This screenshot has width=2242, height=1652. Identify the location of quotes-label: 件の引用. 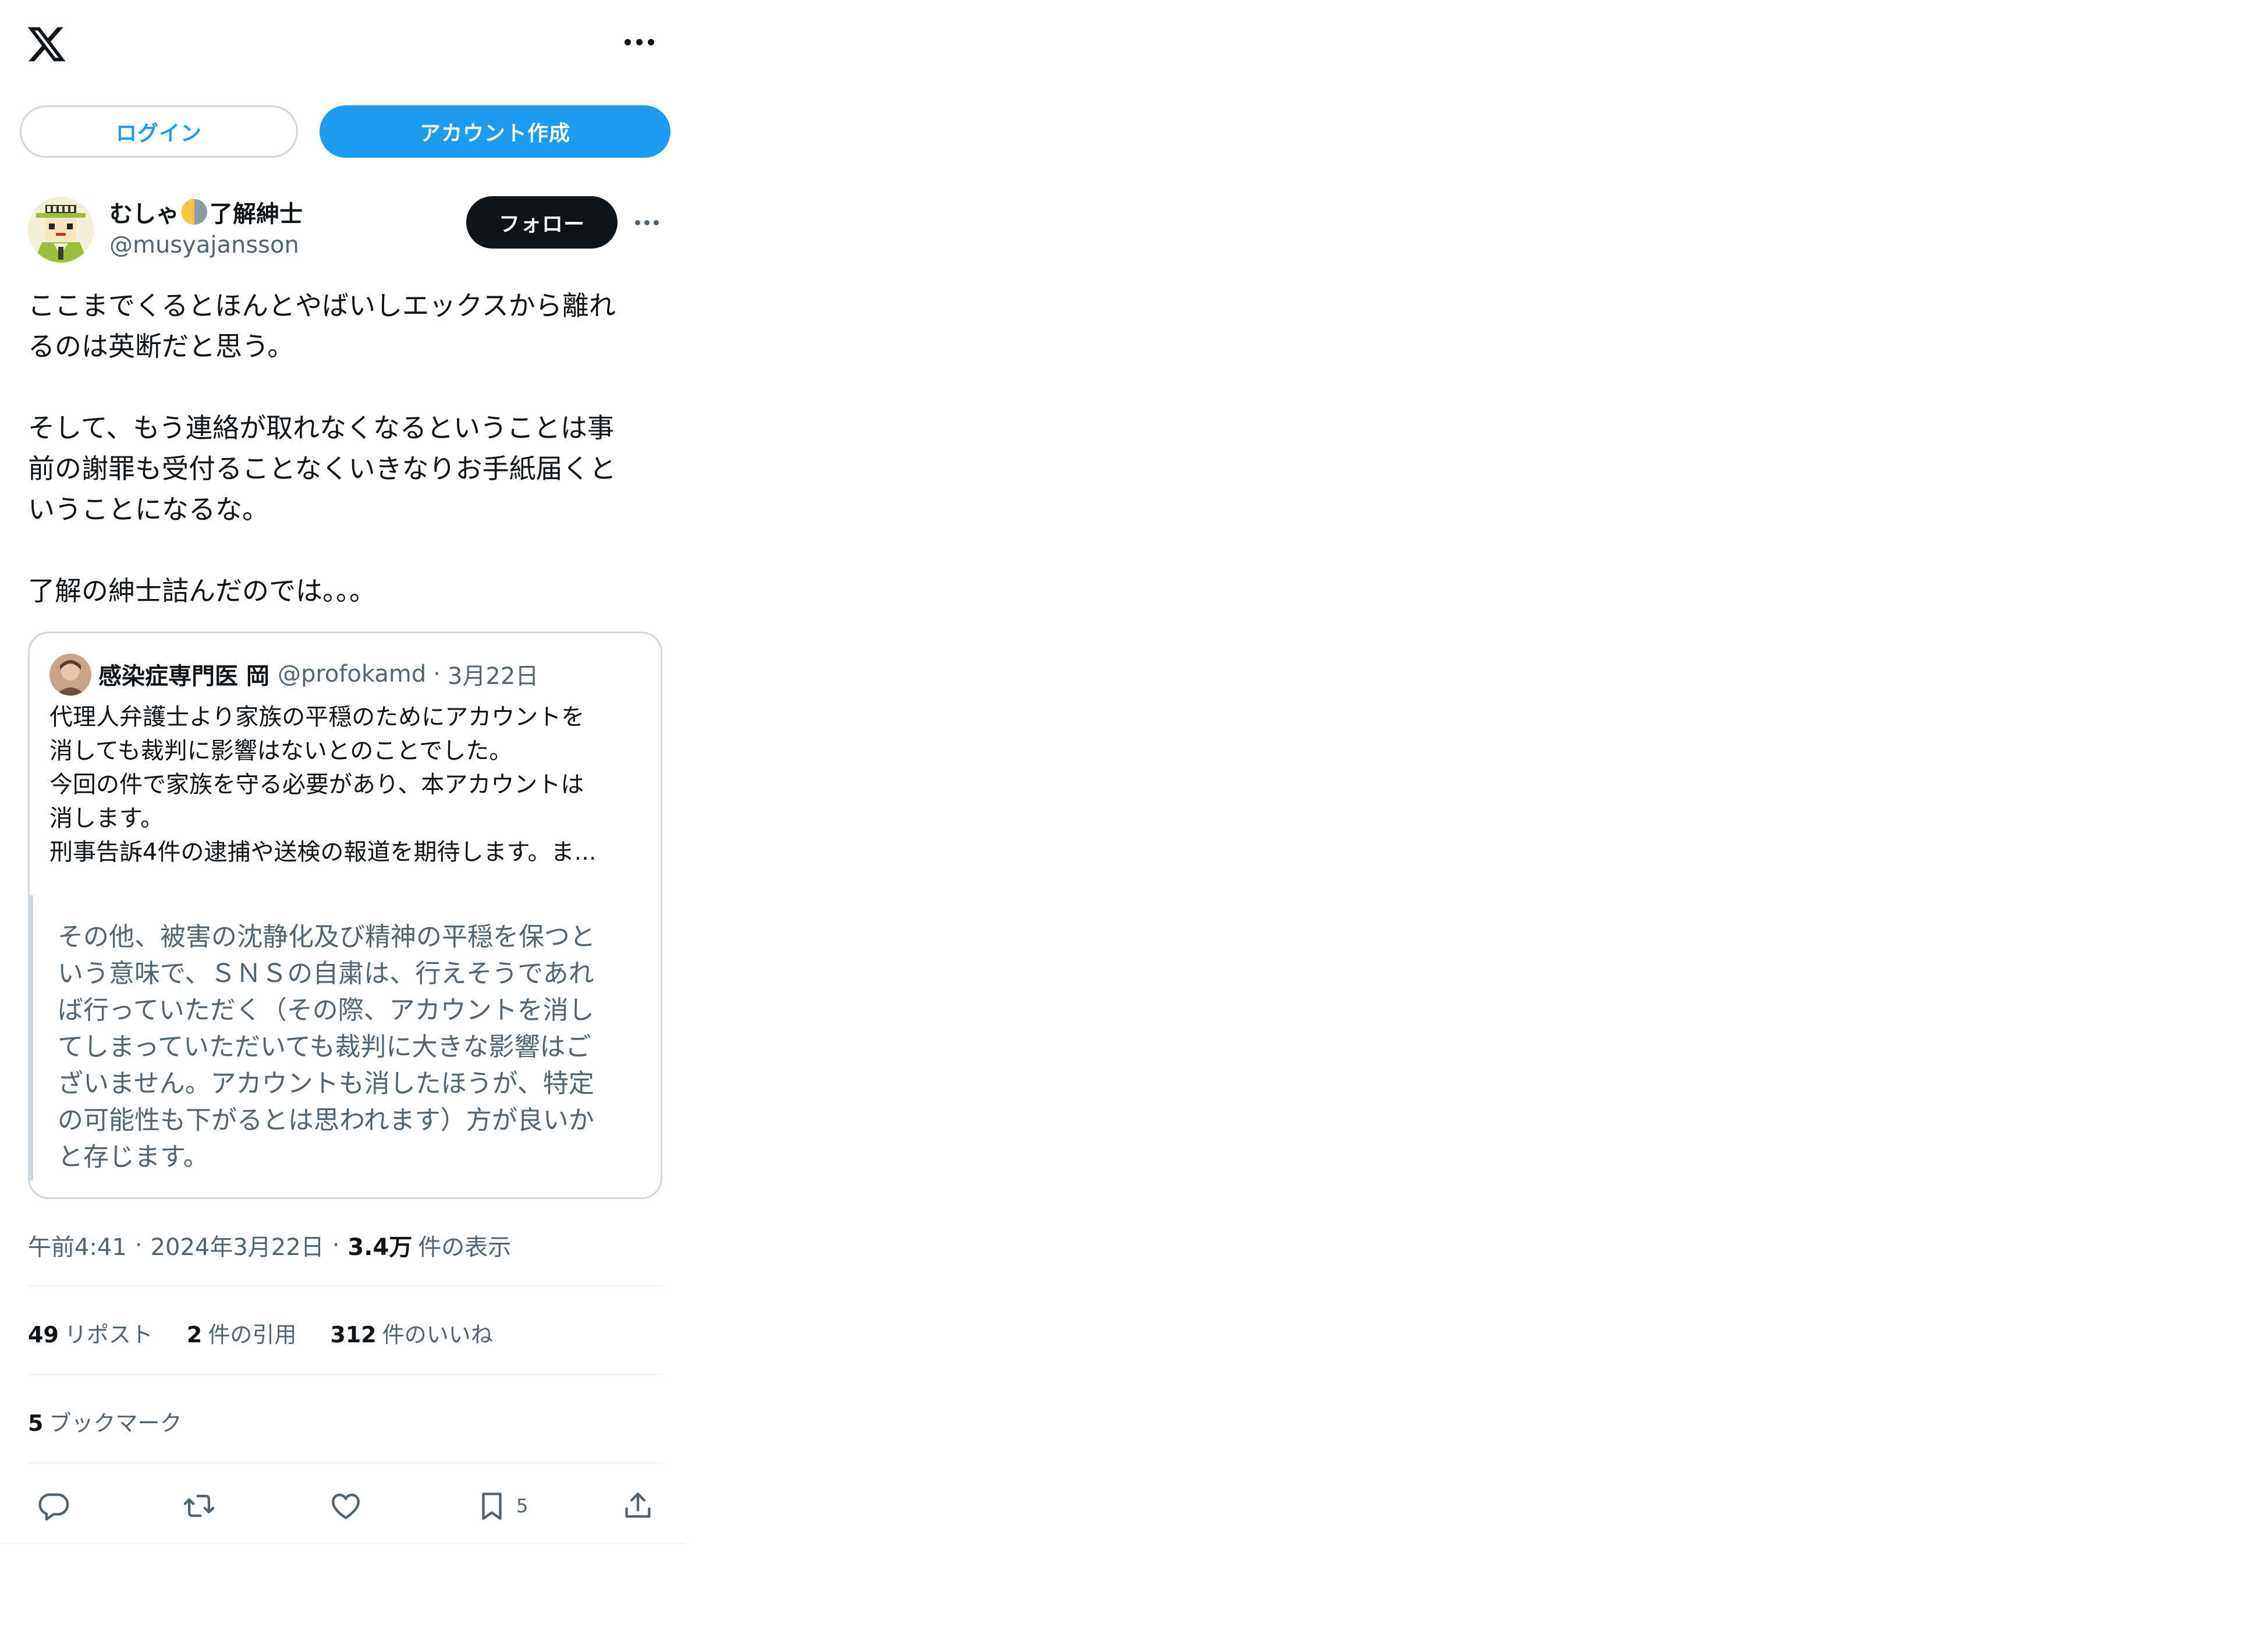
(252, 1335).